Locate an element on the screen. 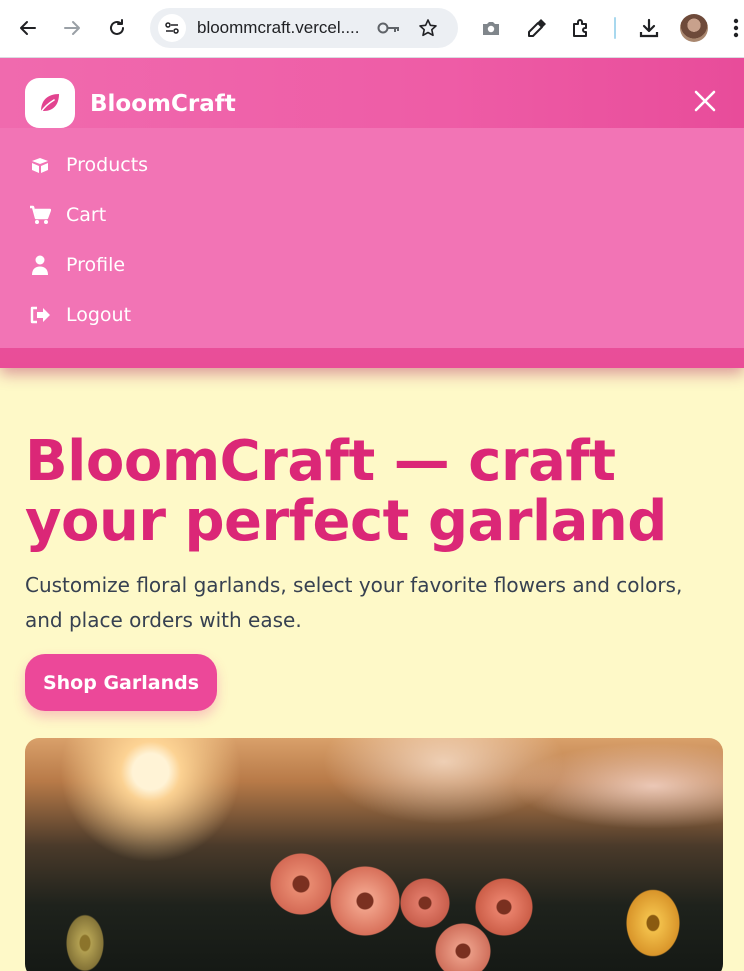 This screenshot has width=744, height=971. shop-garlands-button: Shop Garlands is located at coordinates (121, 682).